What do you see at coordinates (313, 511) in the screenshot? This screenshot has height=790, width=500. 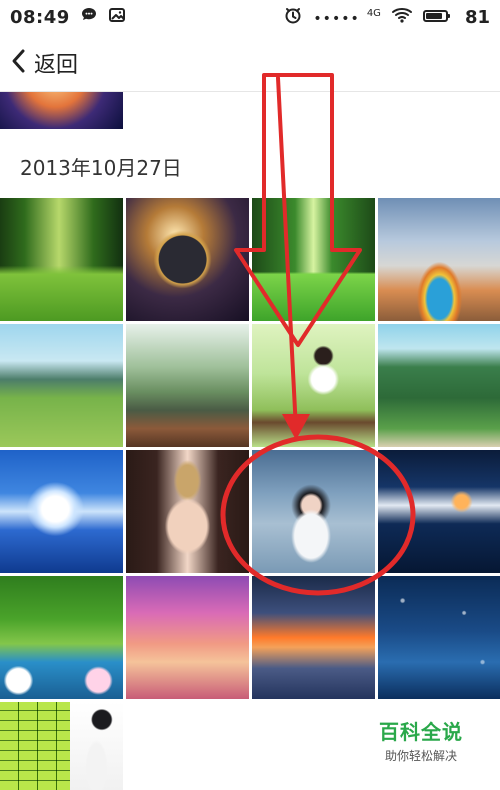 I see `photo-thumbnail-selected` at bounding box center [313, 511].